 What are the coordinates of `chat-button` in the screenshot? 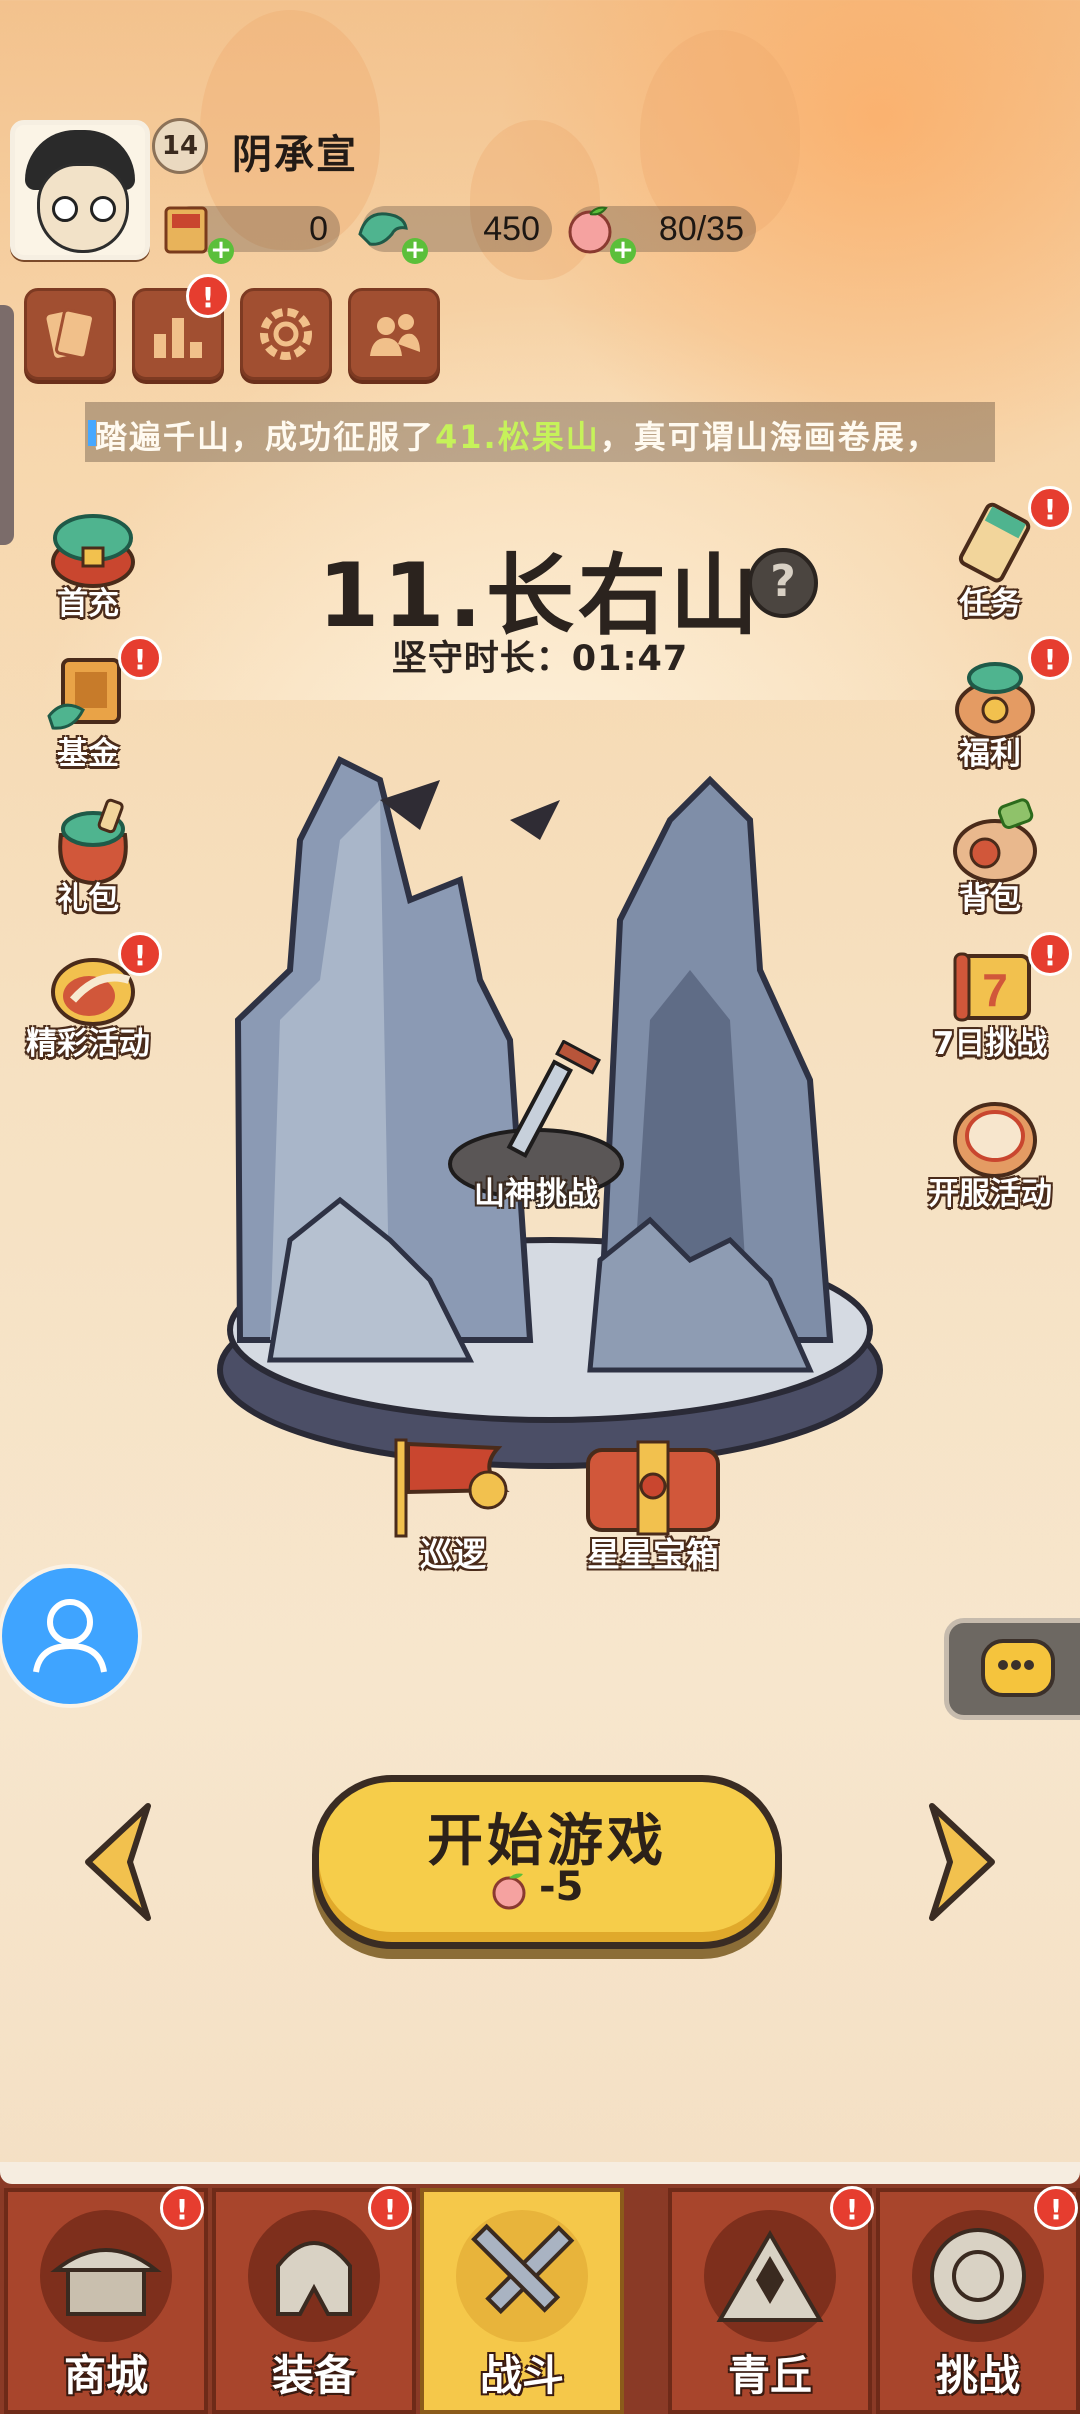 It's located at (1012, 1669).